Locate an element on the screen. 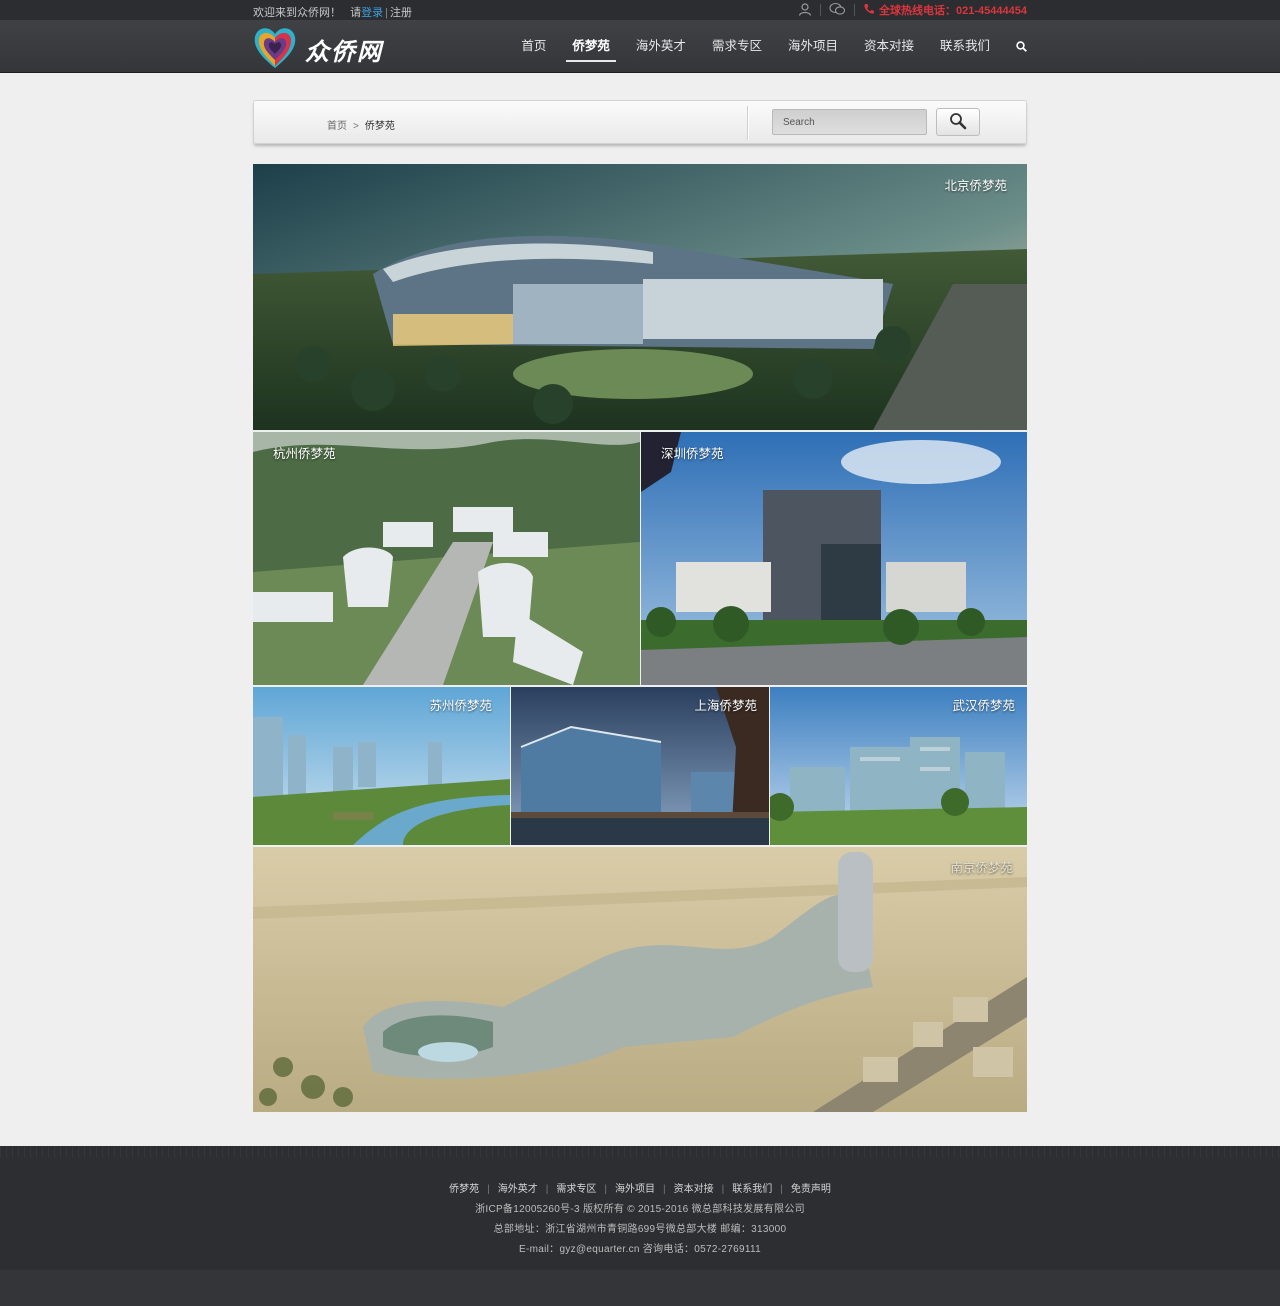 The height and width of the screenshot is (1306, 1280). please-text: 请 is located at coordinates (356, 13).